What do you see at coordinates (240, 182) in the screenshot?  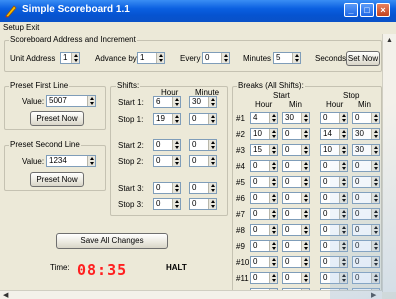 I see `break-row-label: #5` at bounding box center [240, 182].